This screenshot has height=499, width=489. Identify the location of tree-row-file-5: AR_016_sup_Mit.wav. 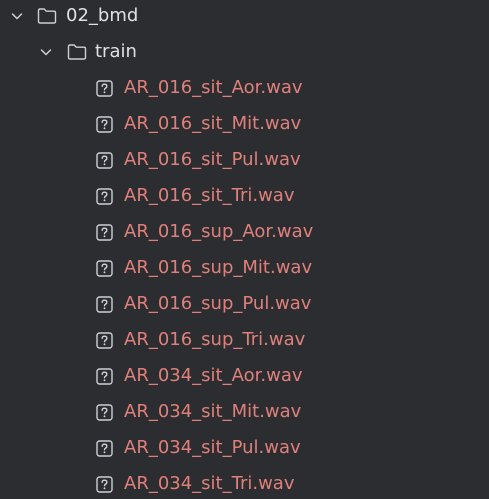
(244, 268).